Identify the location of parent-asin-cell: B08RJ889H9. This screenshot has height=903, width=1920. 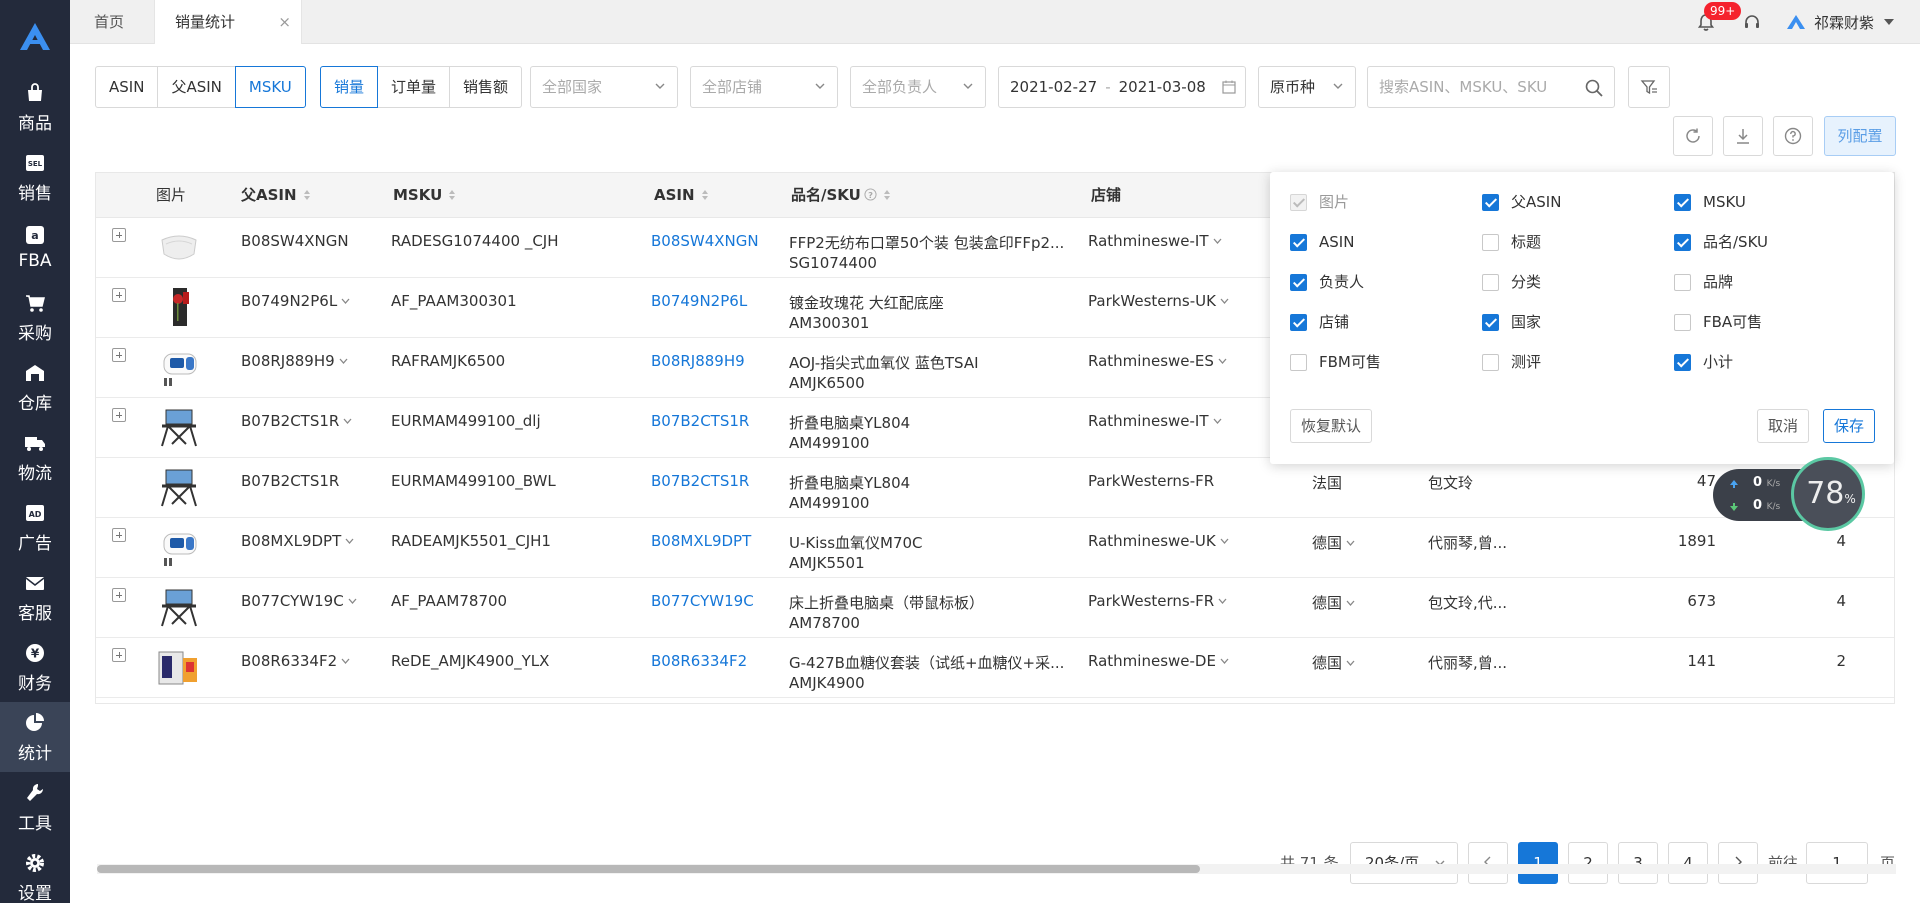
(294, 361).